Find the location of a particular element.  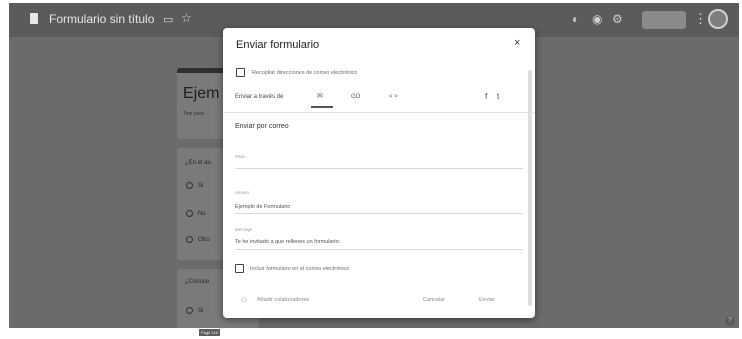

link-tab-icon: GO is located at coordinates (355, 97).